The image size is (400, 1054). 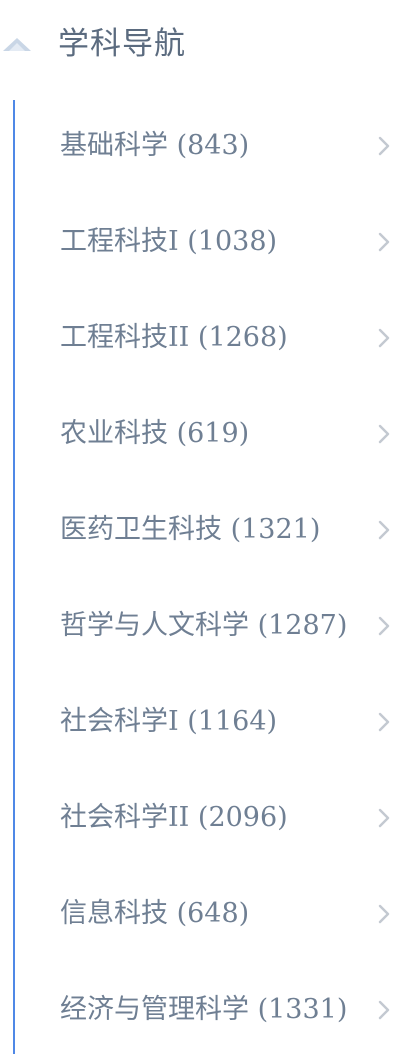 What do you see at coordinates (122, 44) in the screenshot?
I see `page-title: 学科导航` at bounding box center [122, 44].